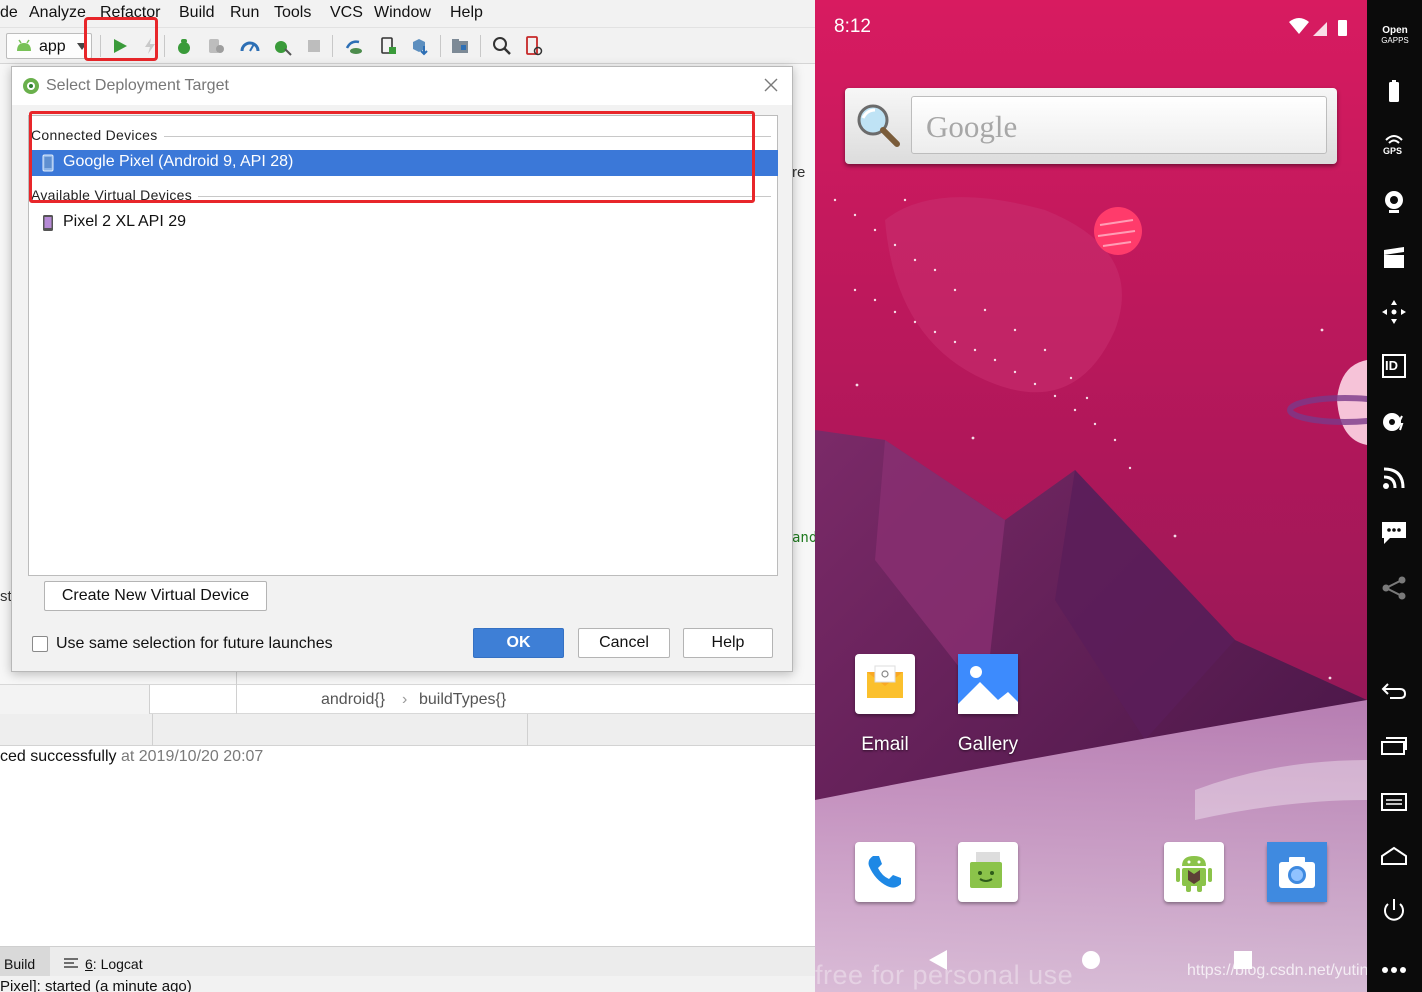  Describe the element at coordinates (236, 699) in the screenshot. I see `editor-divider` at that location.